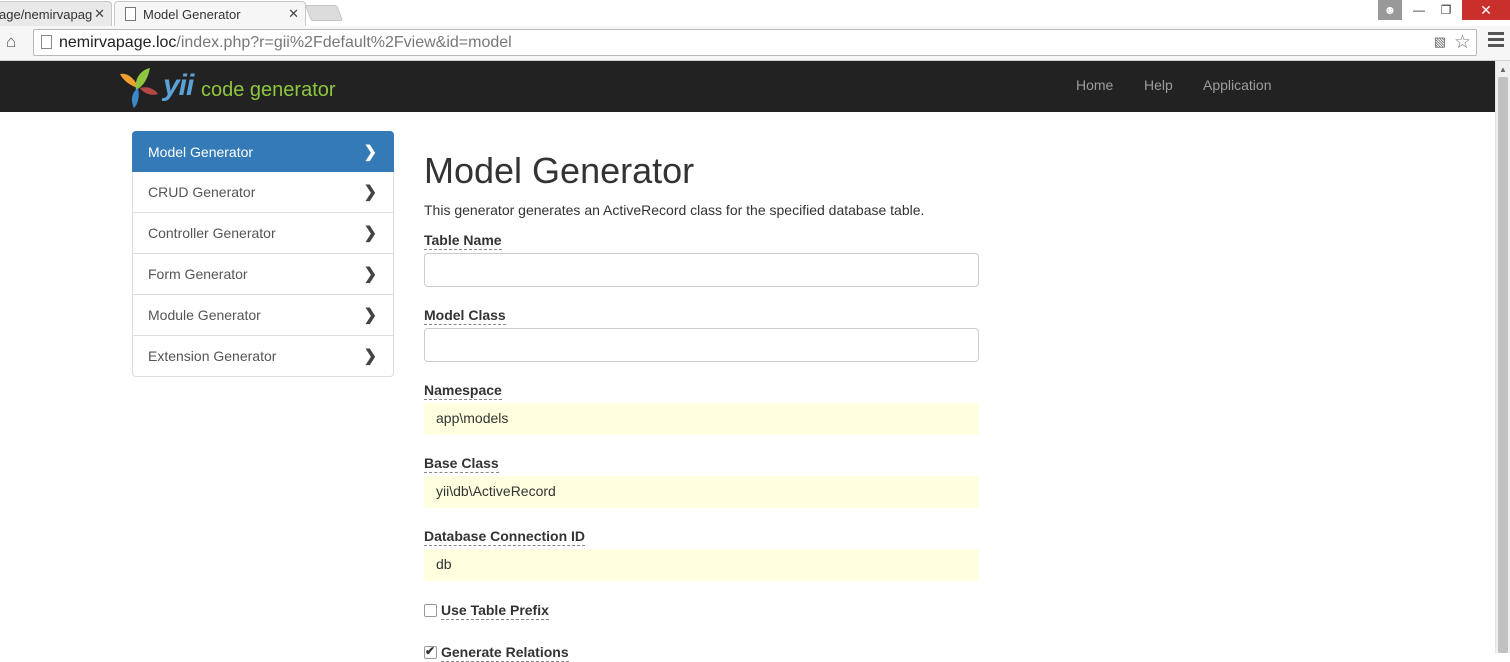 Image resolution: width=1510 pixels, height=662 pixels. What do you see at coordinates (263, 151) in the screenshot?
I see `sidebar-item-model-generator: Model Generator ❯` at bounding box center [263, 151].